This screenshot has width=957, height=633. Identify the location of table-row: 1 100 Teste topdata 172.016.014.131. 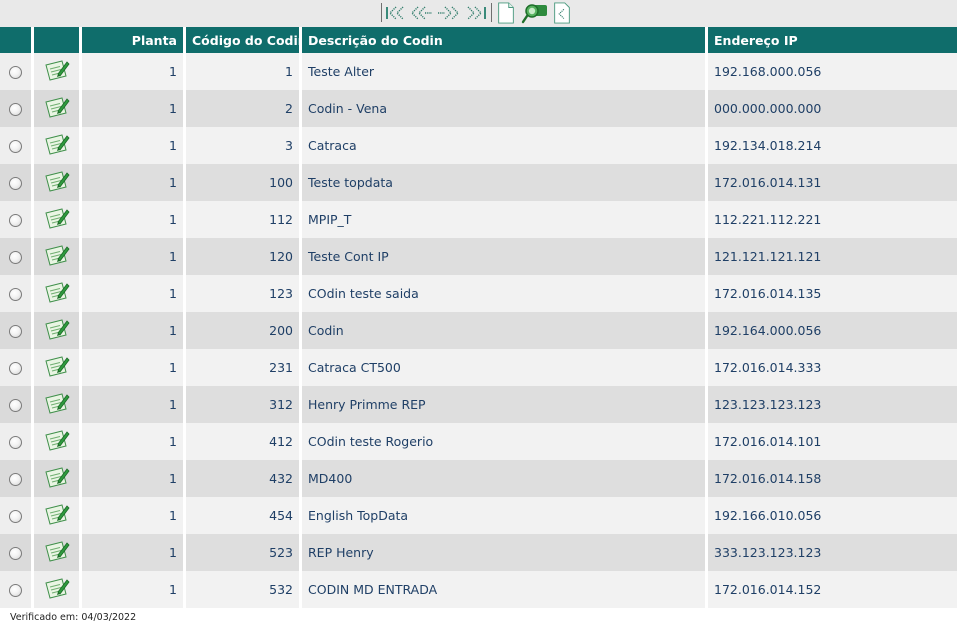
(478, 182).